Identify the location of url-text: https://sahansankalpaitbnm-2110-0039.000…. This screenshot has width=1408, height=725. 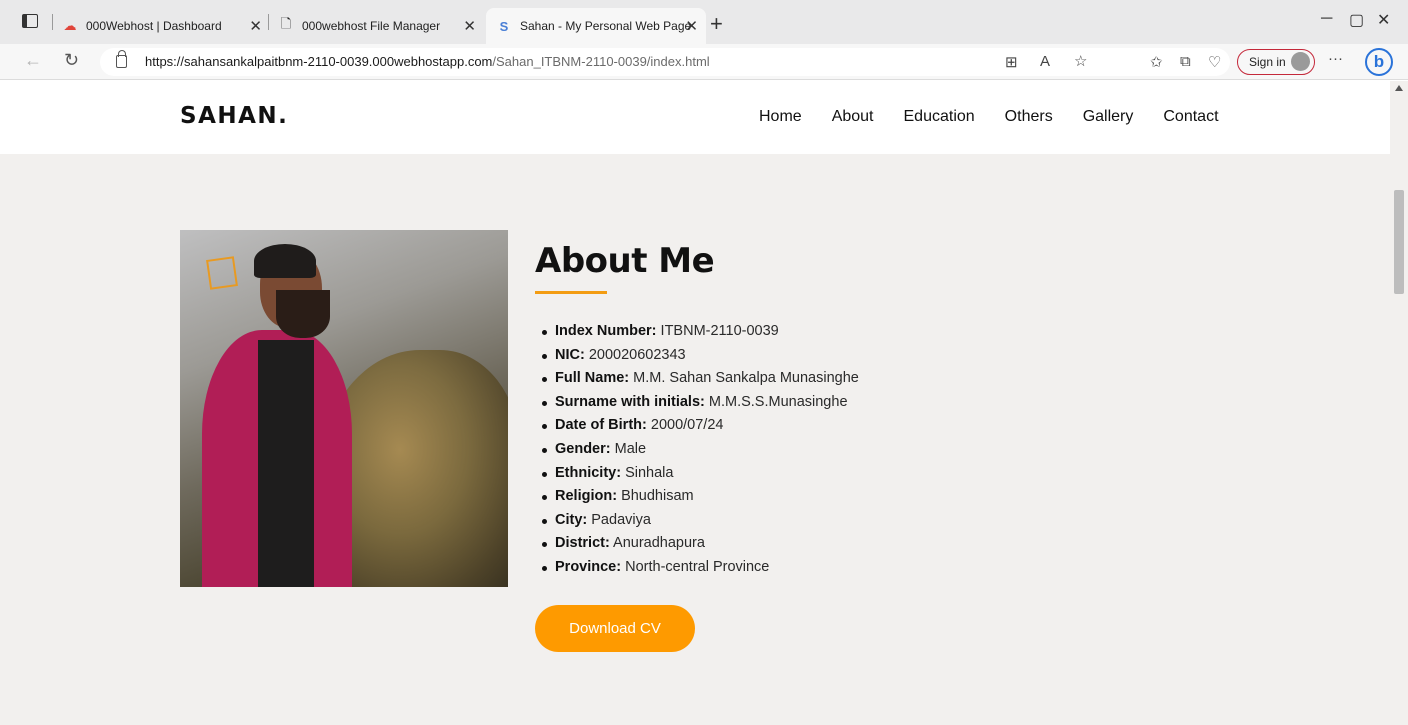
(427, 61).